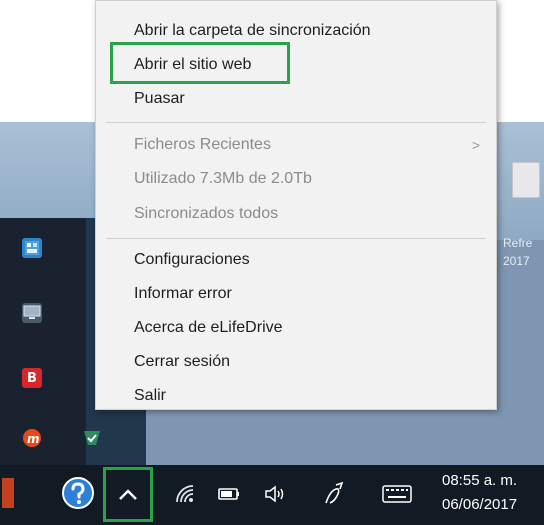  Describe the element at coordinates (475, 145) in the screenshot. I see `submenu-arrow-icon: >` at that location.